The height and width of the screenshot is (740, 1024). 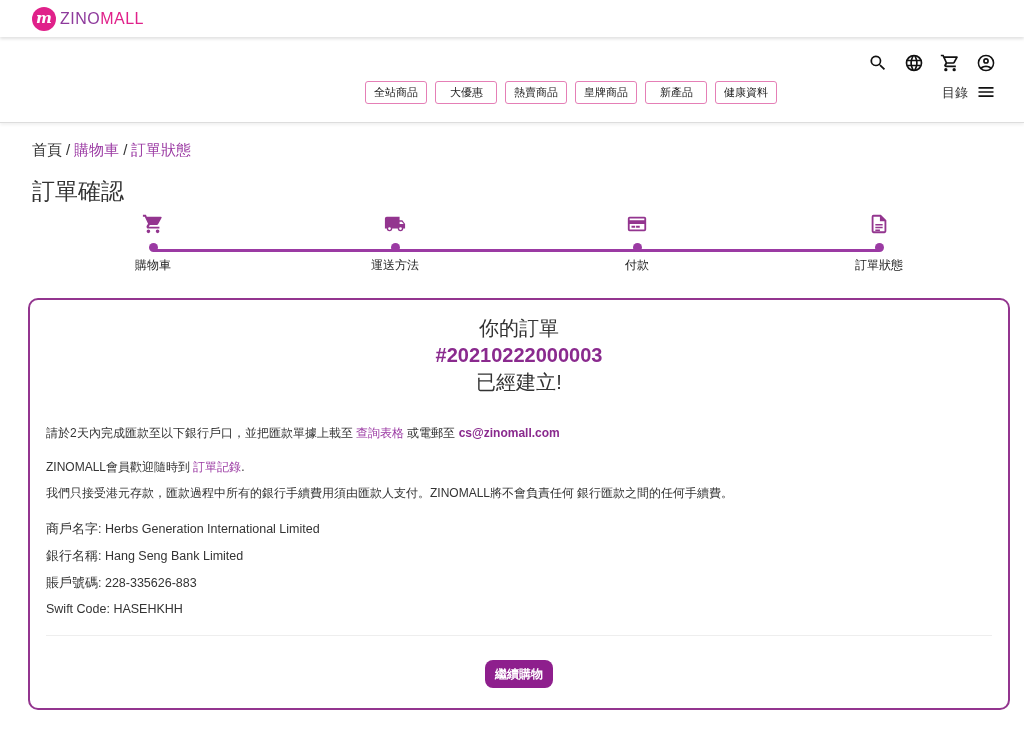 What do you see at coordinates (746, 92) in the screenshot?
I see `nav-button: 健康資料` at bounding box center [746, 92].